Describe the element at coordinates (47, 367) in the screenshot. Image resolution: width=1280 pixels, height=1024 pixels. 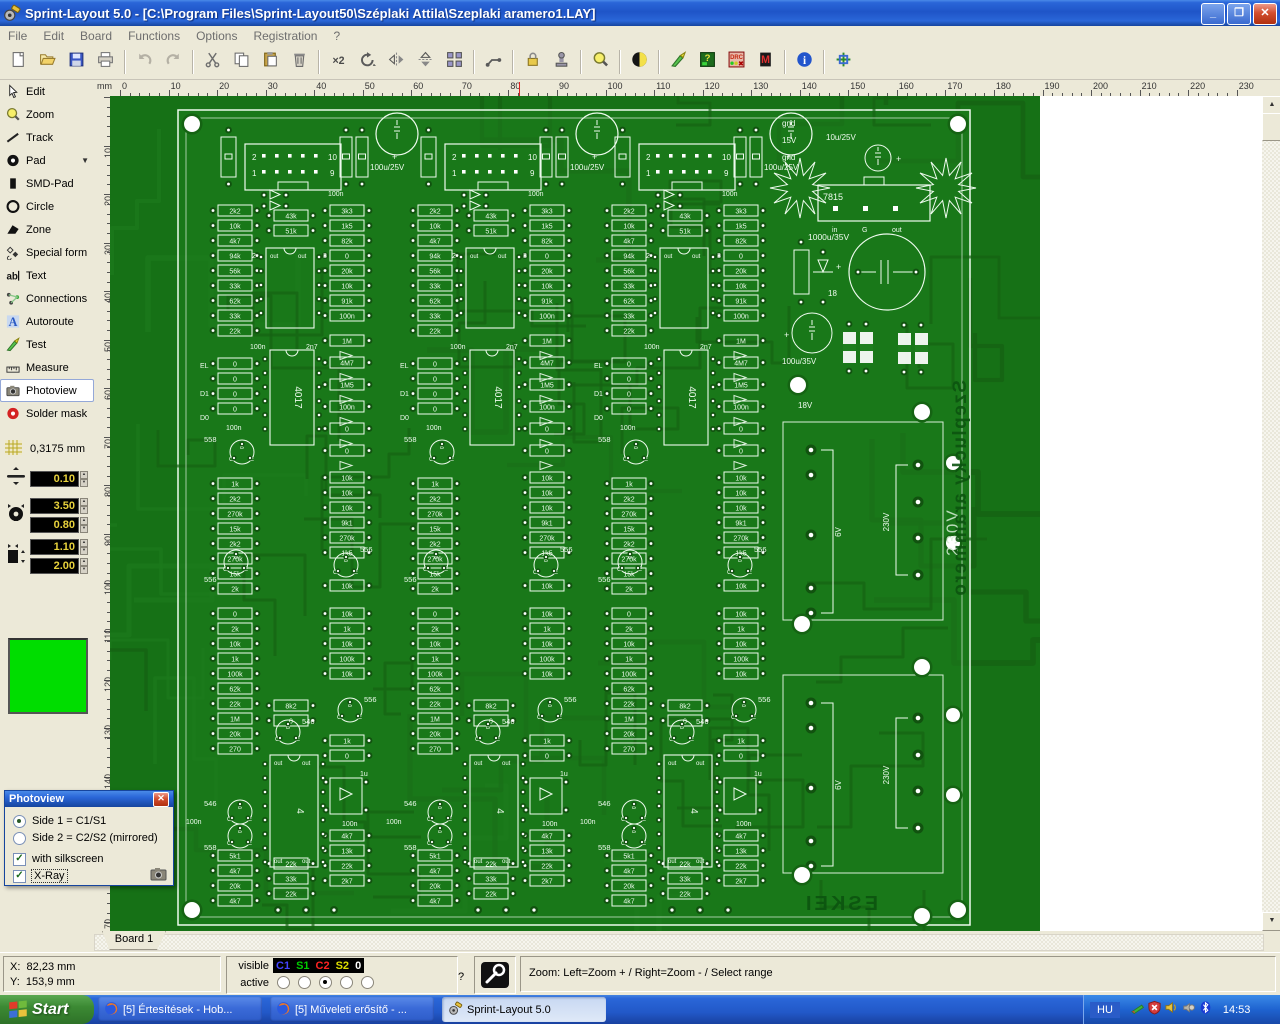
I see `tool-measure: Measure` at that location.